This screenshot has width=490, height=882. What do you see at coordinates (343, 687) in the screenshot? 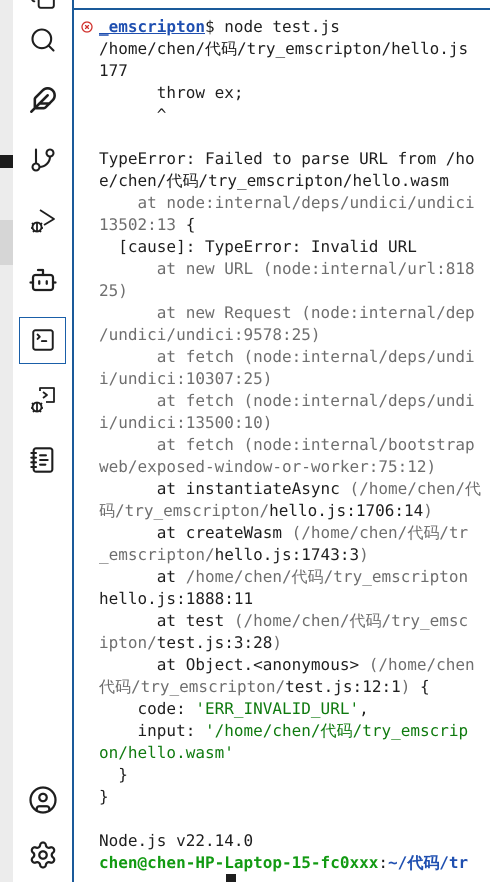
I see `terminal-text: test.js:12:1` at bounding box center [343, 687].